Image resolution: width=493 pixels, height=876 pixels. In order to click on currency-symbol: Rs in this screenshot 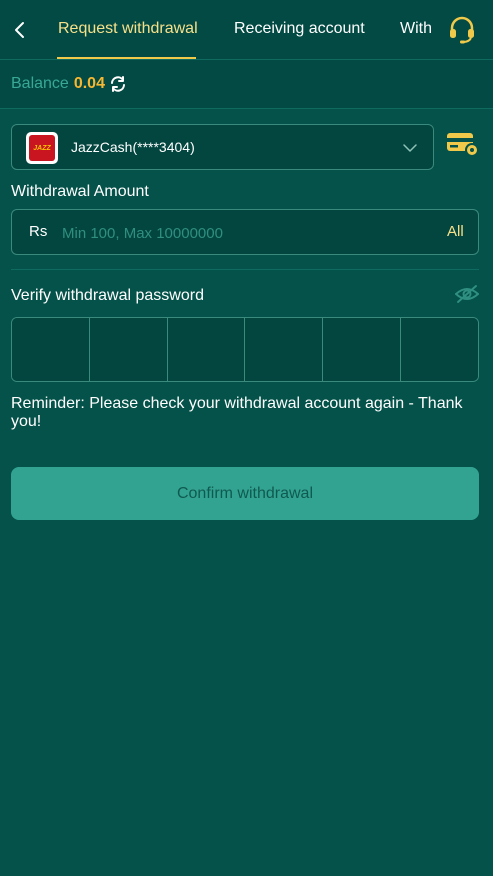, I will do `click(38, 231)`.